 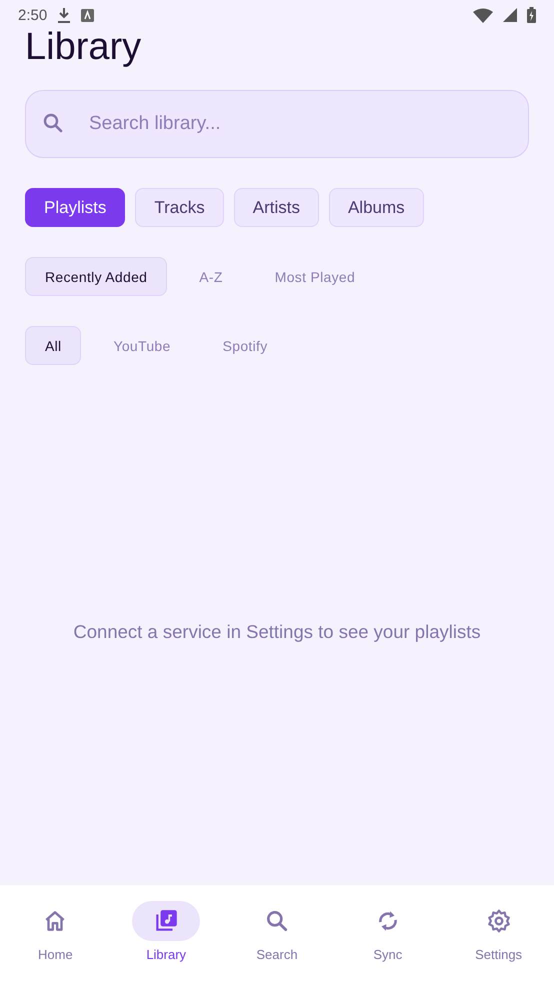 What do you see at coordinates (179, 207) in the screenshot?
I see `category-tab: Tracks` at bounding box center [179, 207].